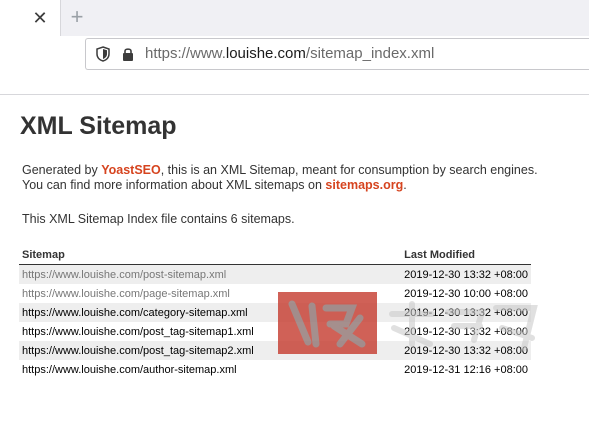 The image size is (589, 435). Describe the element at coordinates (210, 274) in the screenshot. I see `sitemap-link: https://www.louishe.com/post-sitemap.xml` at that location.